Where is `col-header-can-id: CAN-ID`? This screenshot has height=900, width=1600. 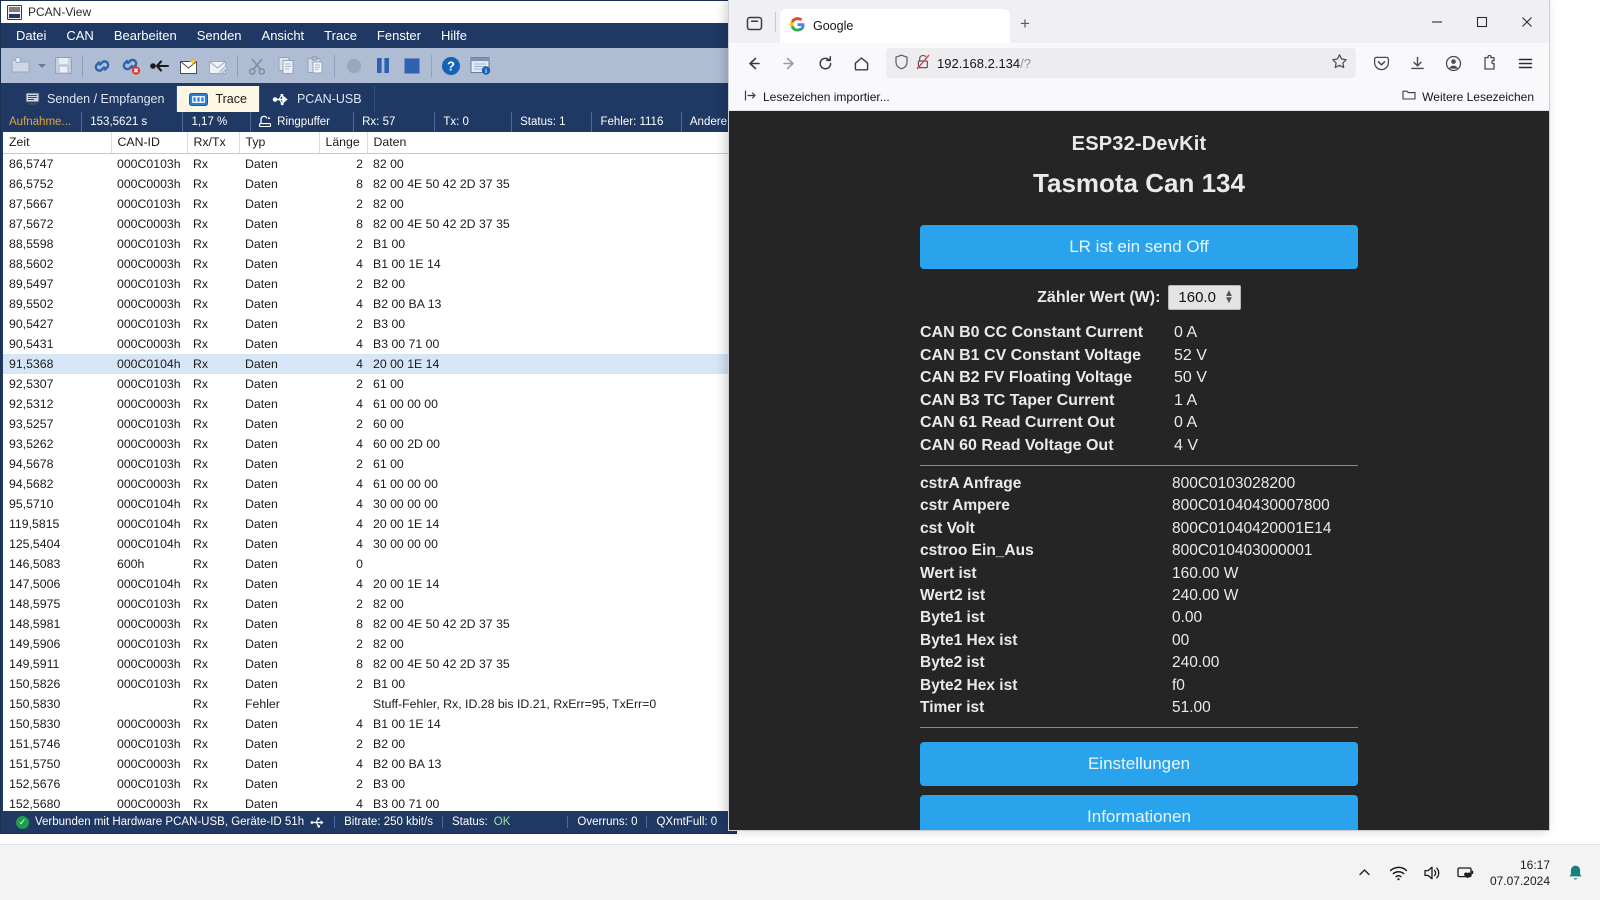 col-header-can-id: CAN-ID is located at coordinates (149, 143).